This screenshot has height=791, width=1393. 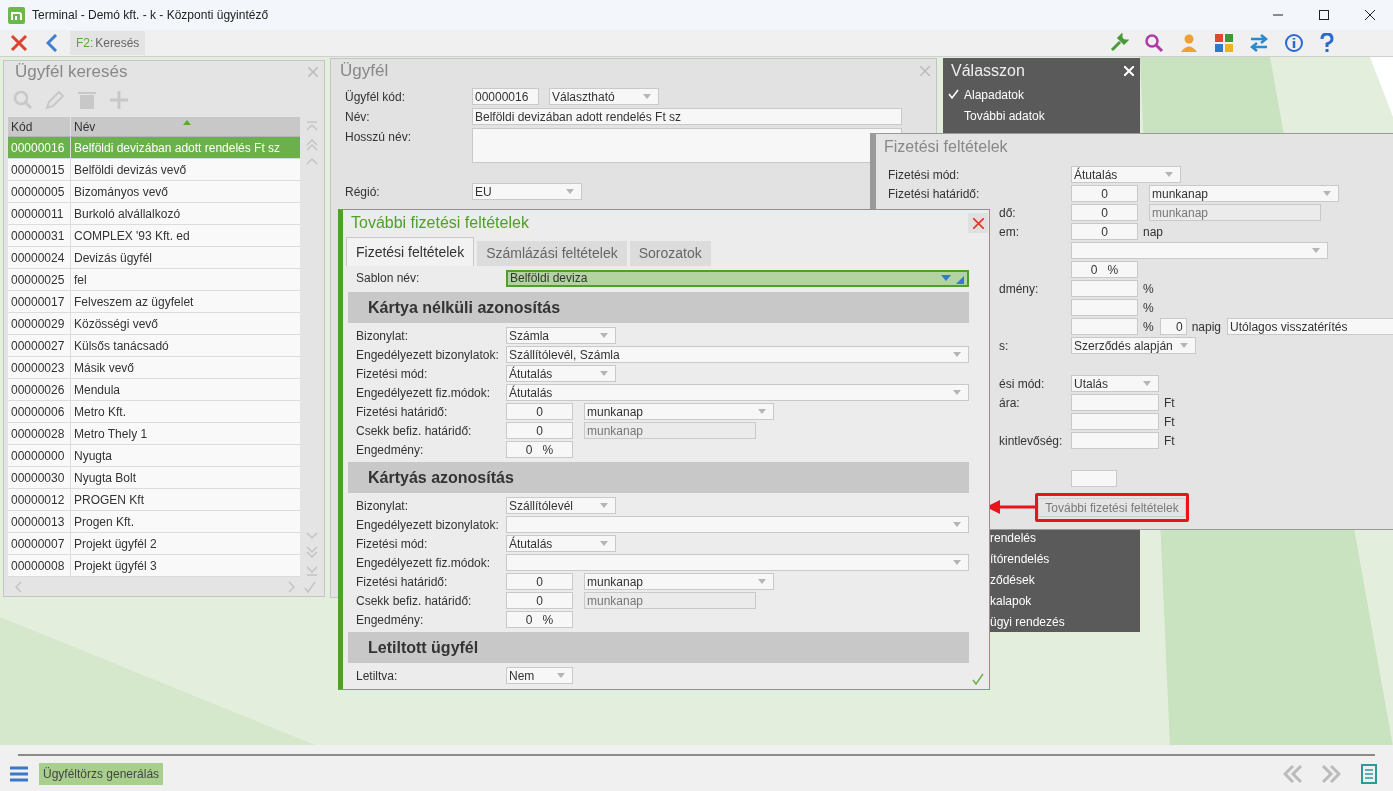 What do you see at coordinates (154, 500) in the screenshot?
I see `table-row: 00000012 PROGEN Kft` at bounding box center [154, 500].